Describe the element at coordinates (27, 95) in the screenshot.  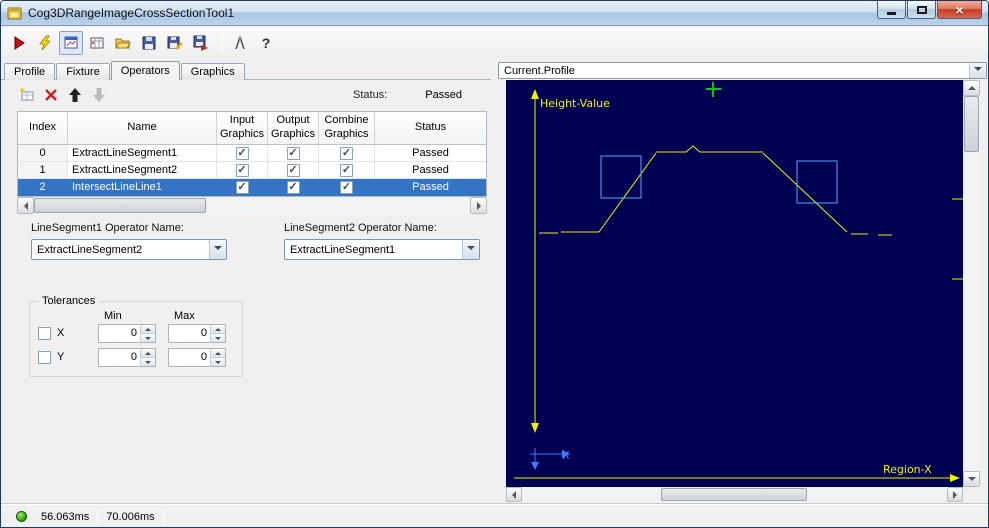
I see `add-operator-button` at that location.